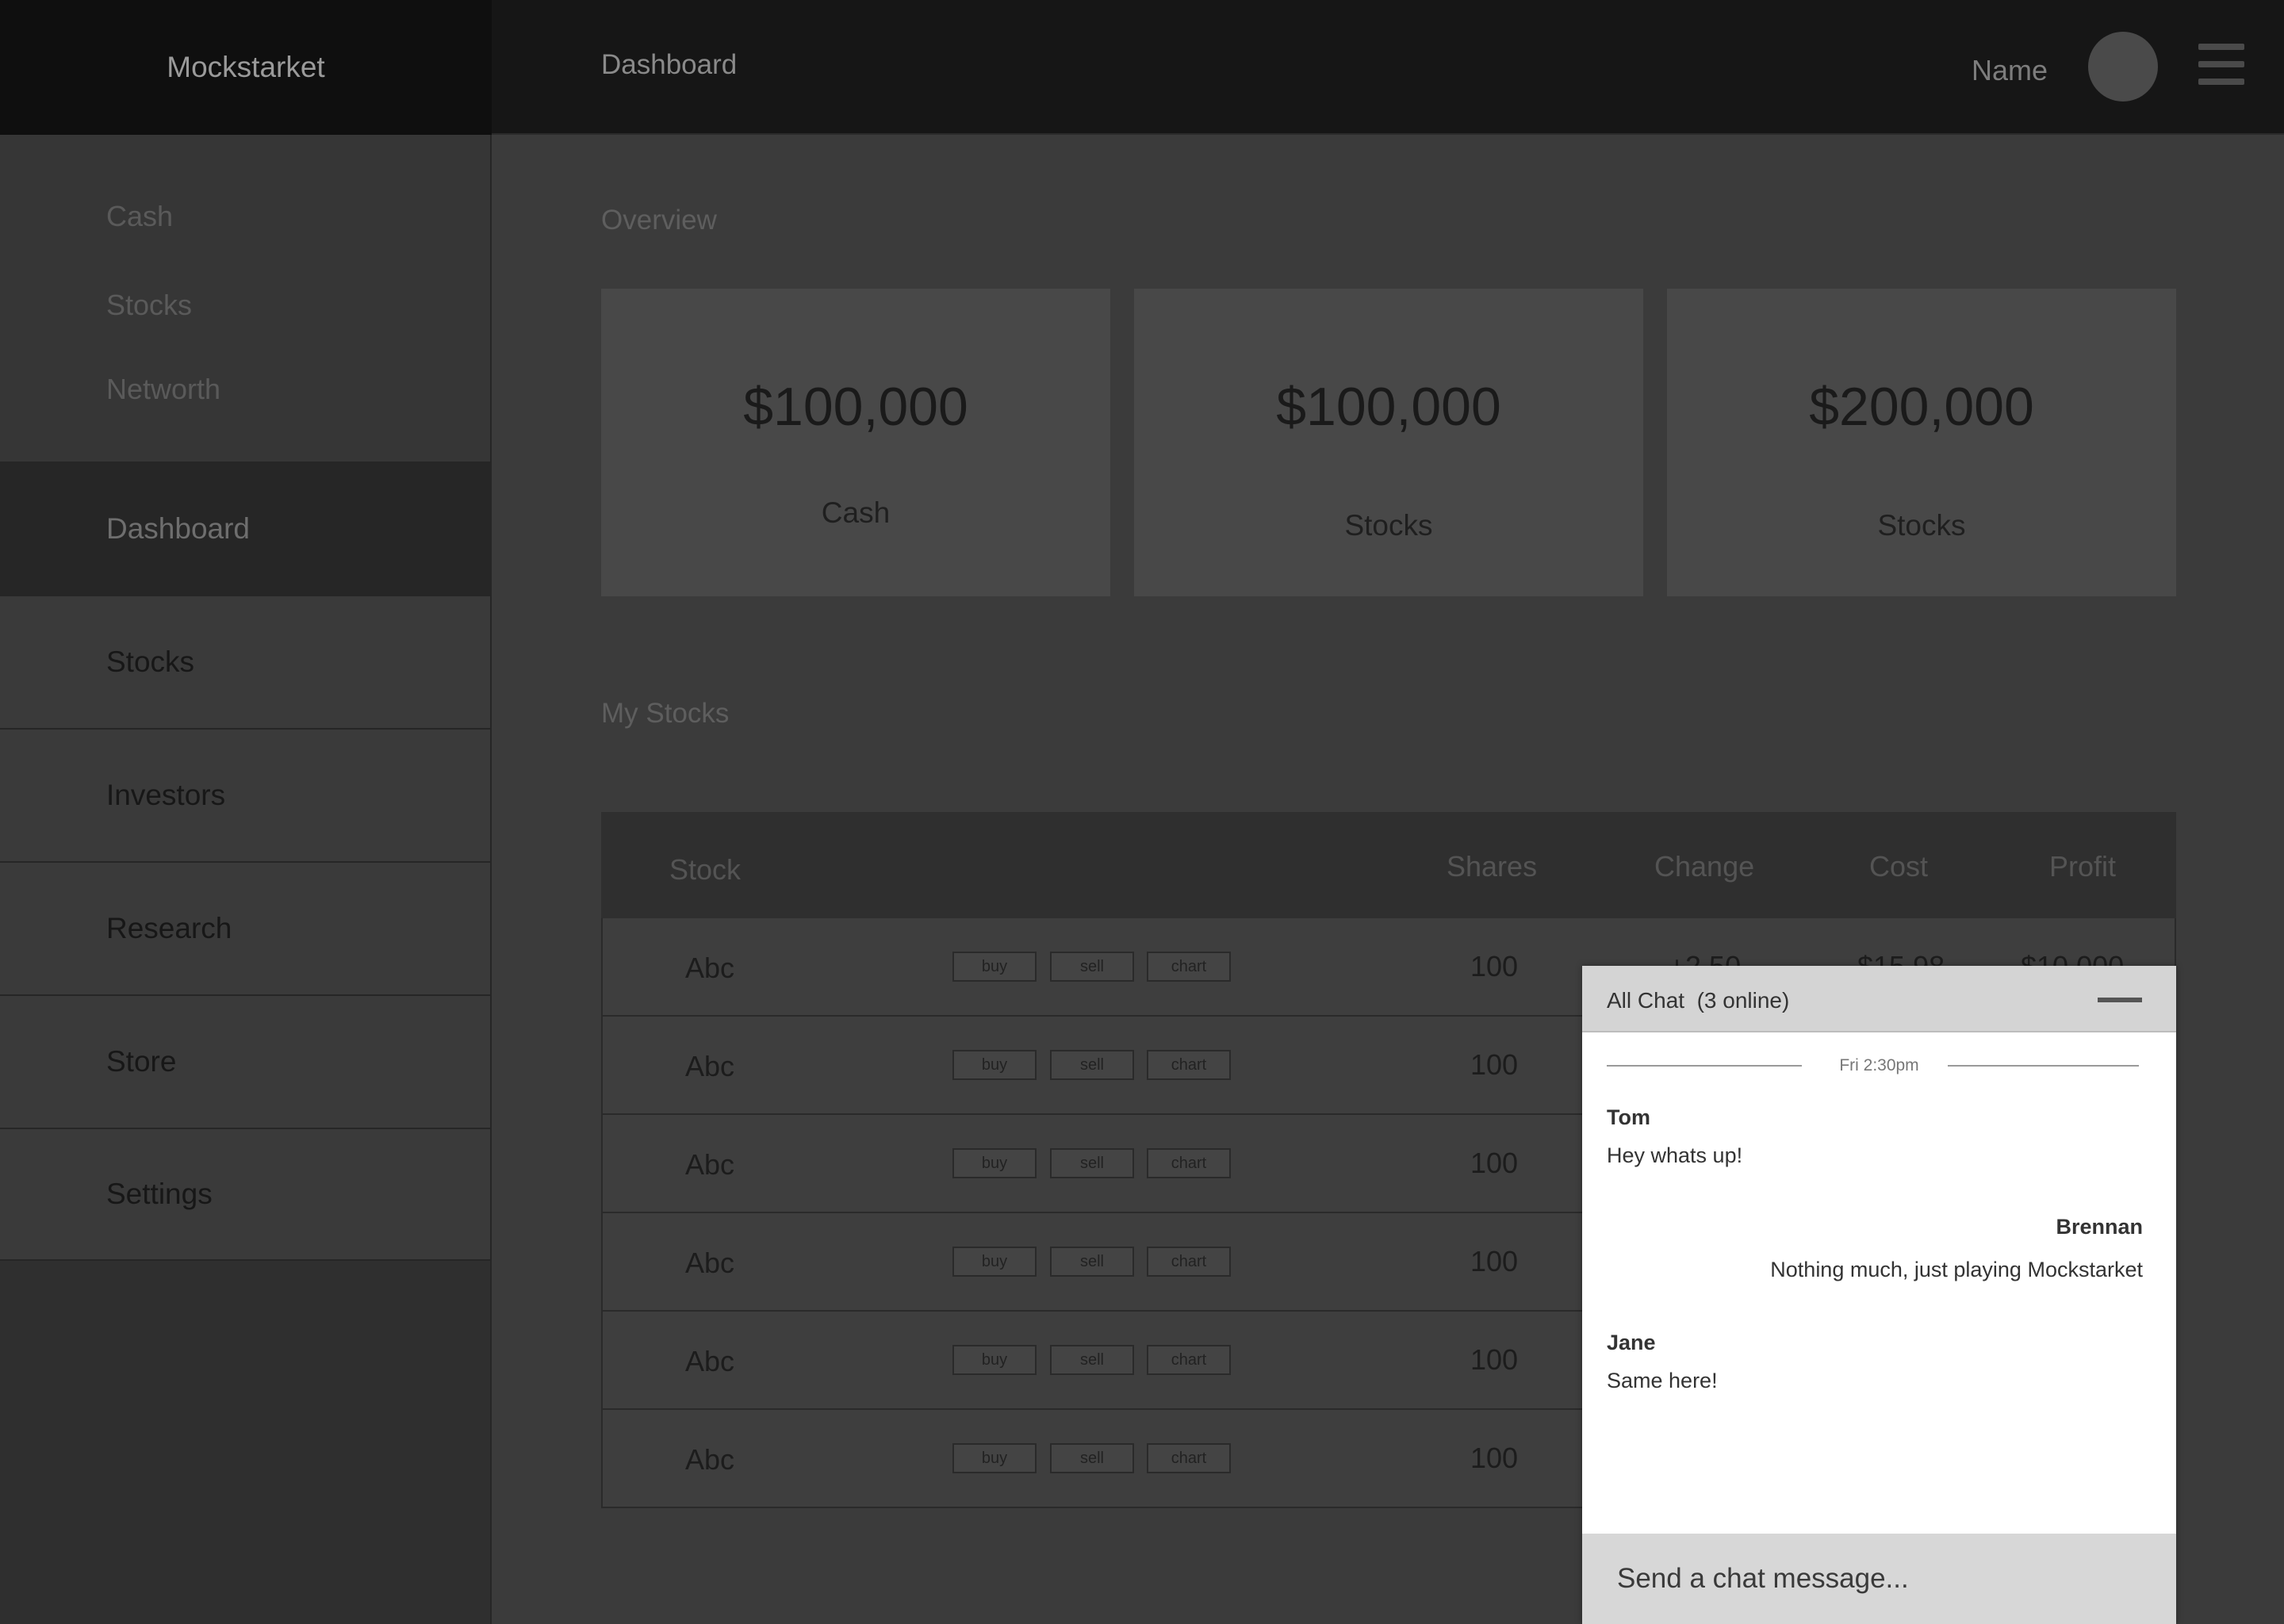 The width and height of the screenshot is (2284, 1624). What do you see at coordinates (159, 1194) in the screenshot?
I see `sidebar-item-label: Settings` at bounding box center [159, 1194].